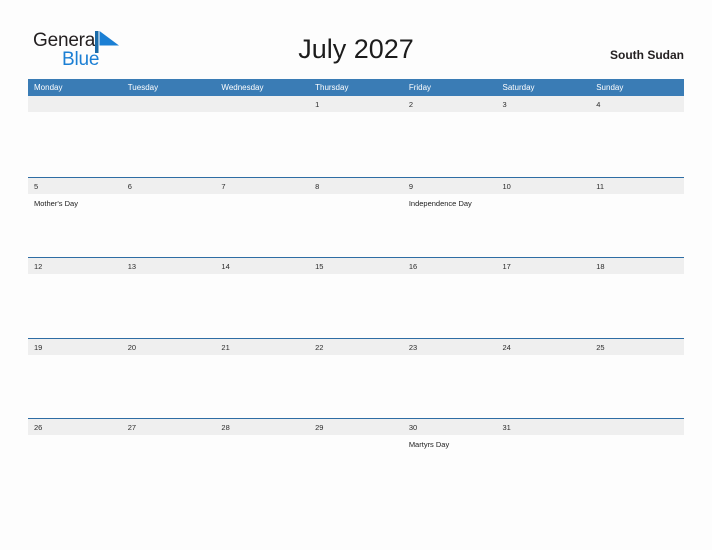 The height and width of the screenshot is (550, 712). I want to click on date-number: 8, so click(317, 186).